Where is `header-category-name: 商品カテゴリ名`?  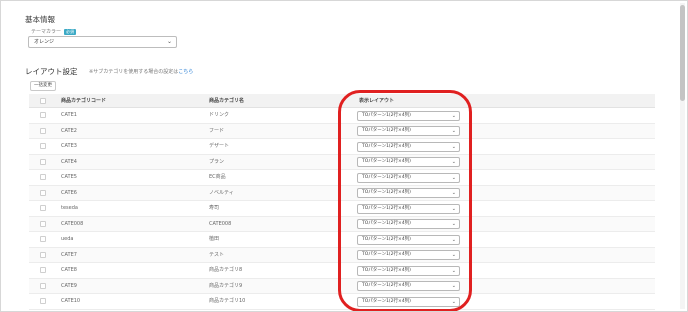
header-category-name: 商品カテゴリ名 is located at coordinates (227, 101).